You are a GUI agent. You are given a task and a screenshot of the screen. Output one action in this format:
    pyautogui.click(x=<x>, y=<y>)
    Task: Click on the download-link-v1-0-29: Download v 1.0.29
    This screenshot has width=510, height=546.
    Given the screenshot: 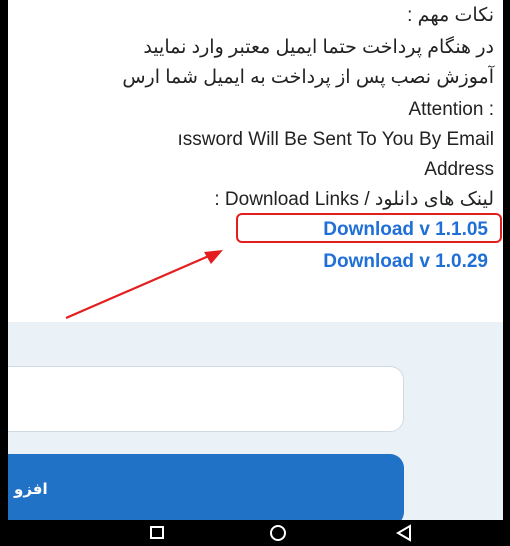 What is the action you would take?
    pyautogui.click(x=405, y=262)
    